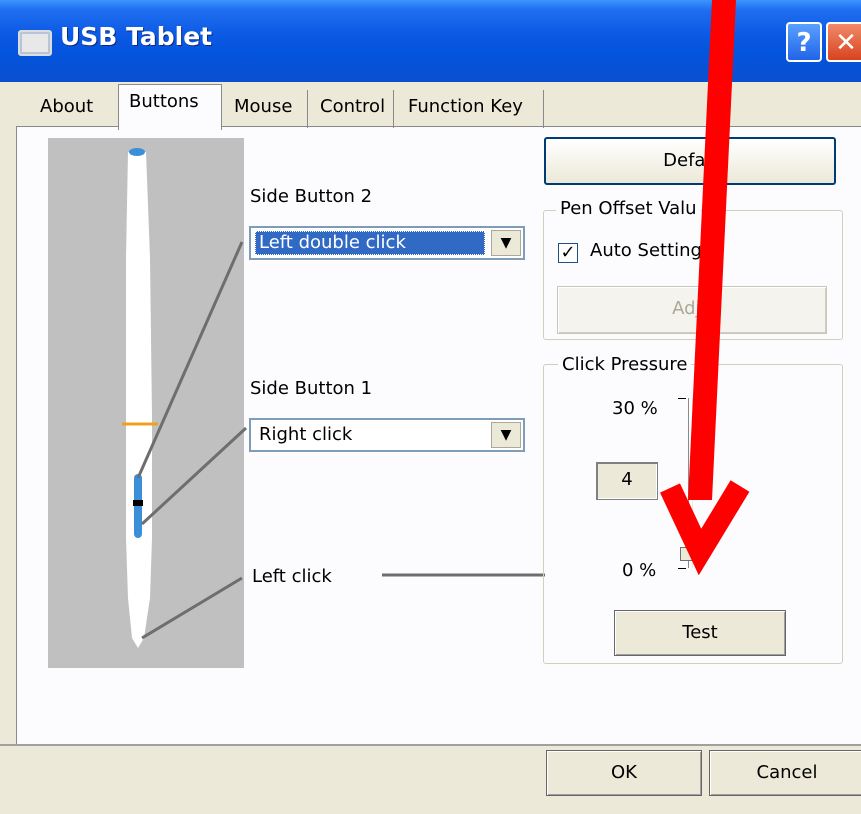 This screenshot has width=861, height=814. What do you see at coordinates (370, 243) in the screenshot?
I see `side-button-2-value: Left double click` at bounding box center [370, 243].